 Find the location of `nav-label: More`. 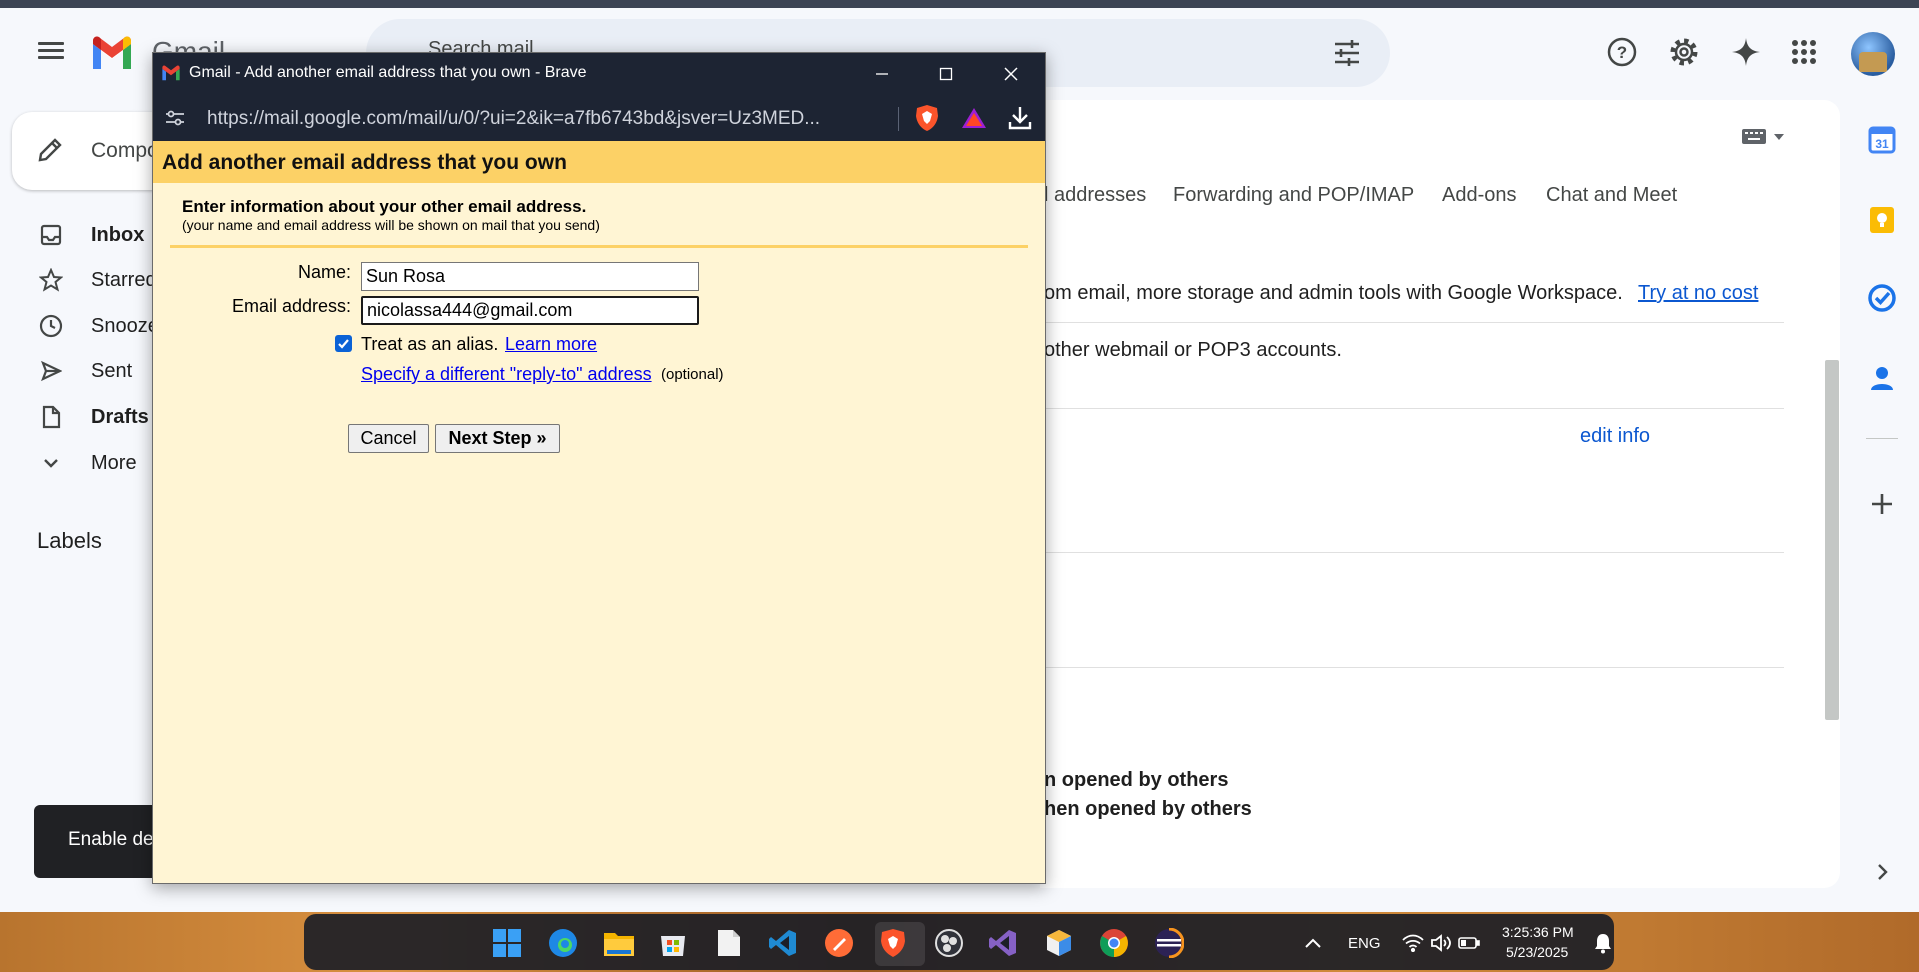

nav-label: More is located at coordinates (114, 462).